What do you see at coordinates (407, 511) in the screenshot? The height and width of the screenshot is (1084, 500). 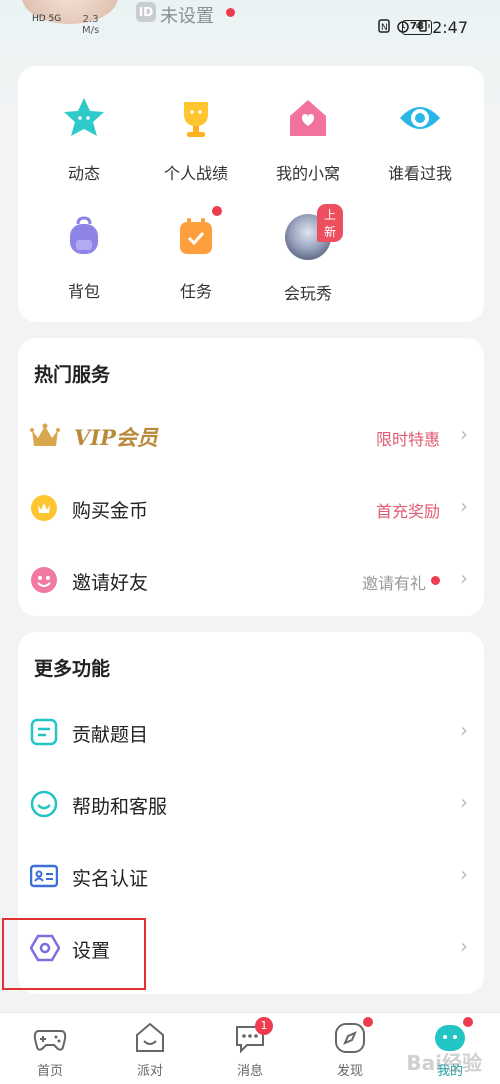 I see `promo-text: 首充奖励` at bounding box center [407, 511].